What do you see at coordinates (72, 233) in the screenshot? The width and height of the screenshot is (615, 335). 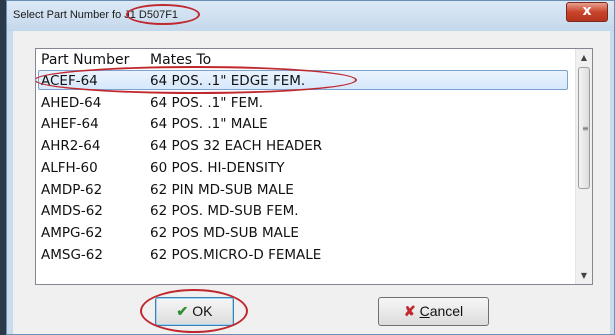 I see `part-number-cell: AMPG-62` at bounding box center [72, 233].